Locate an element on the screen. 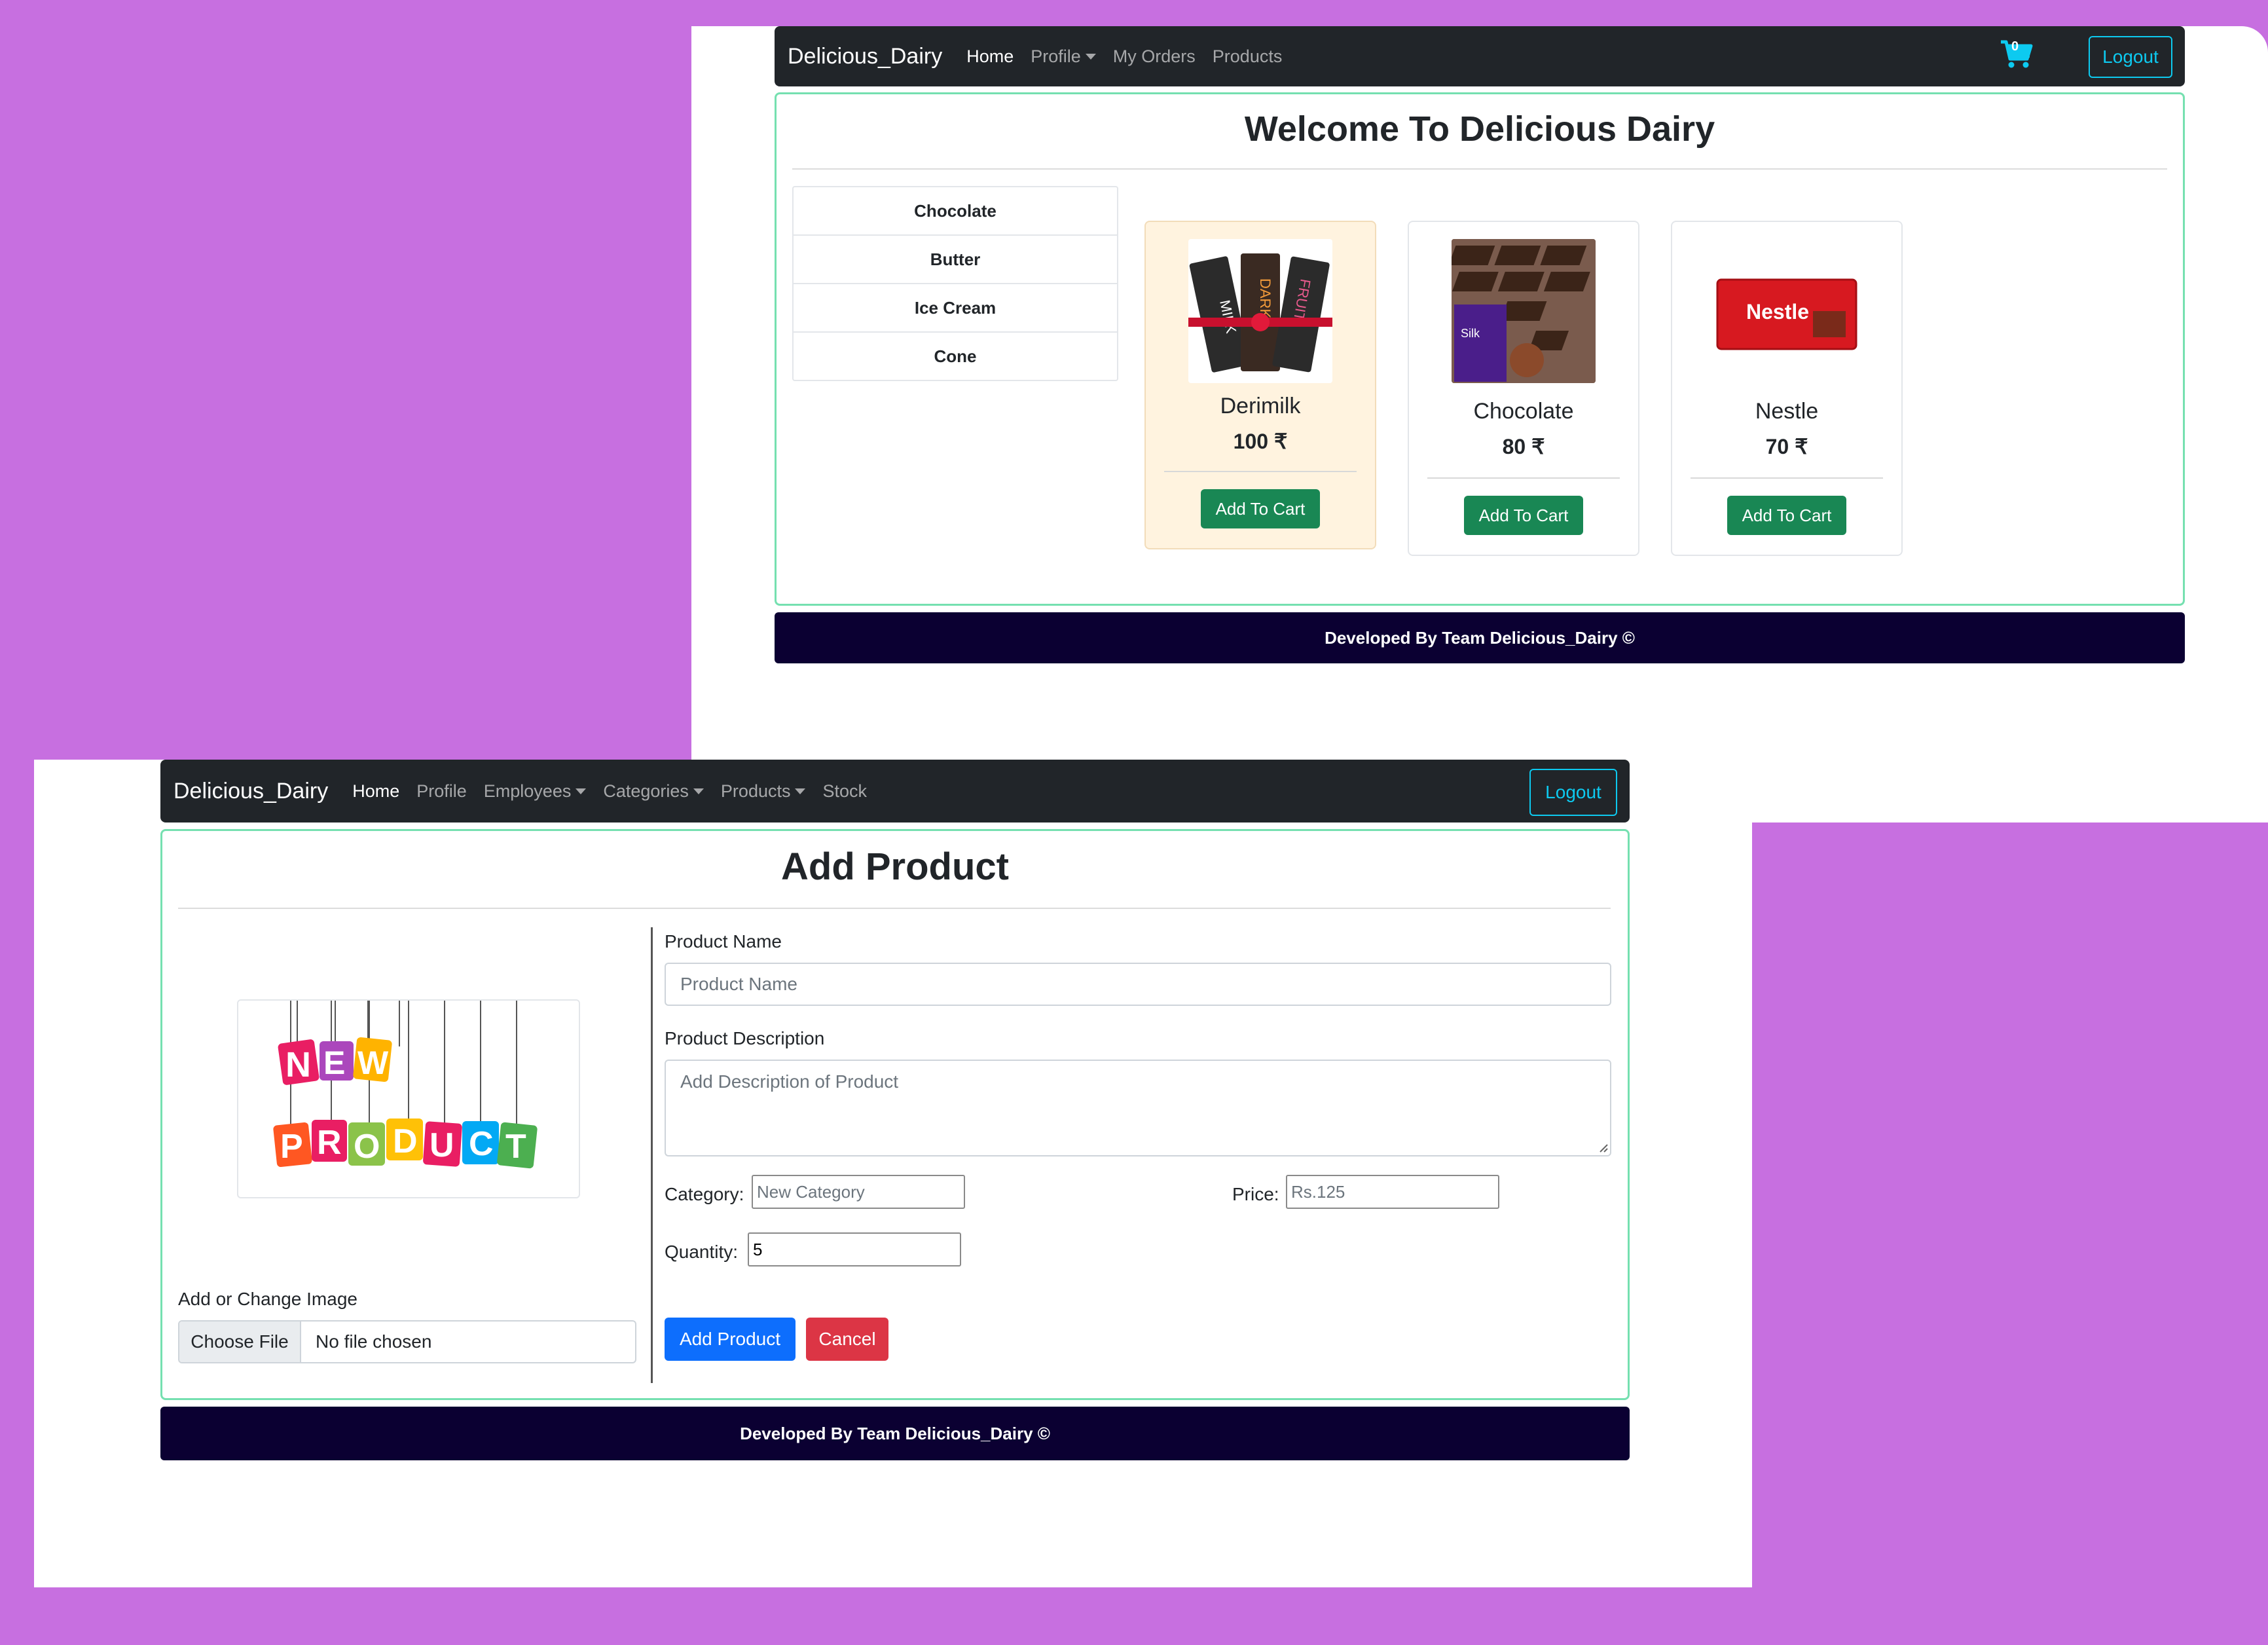 This screenshot has height=1645, width=2268. file-input: Choose File No file chosen is located at coordinates (407, 1342).